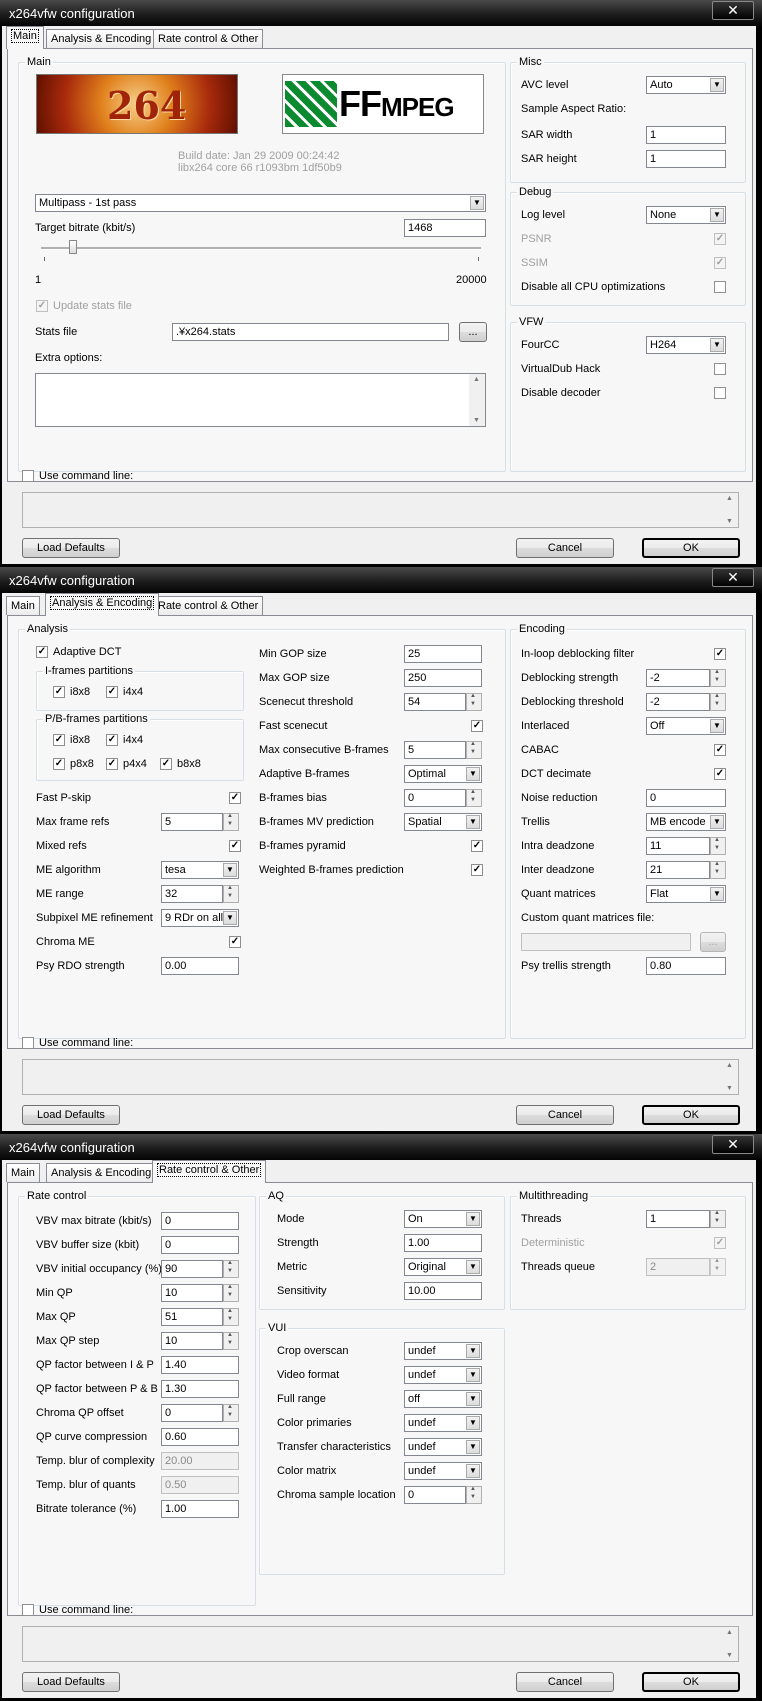 This screenshot has width=762, height=1701. Describe the element at coordinates (718, 702) in the screenshot. I see `deblock-threshold-spinner` at that location.